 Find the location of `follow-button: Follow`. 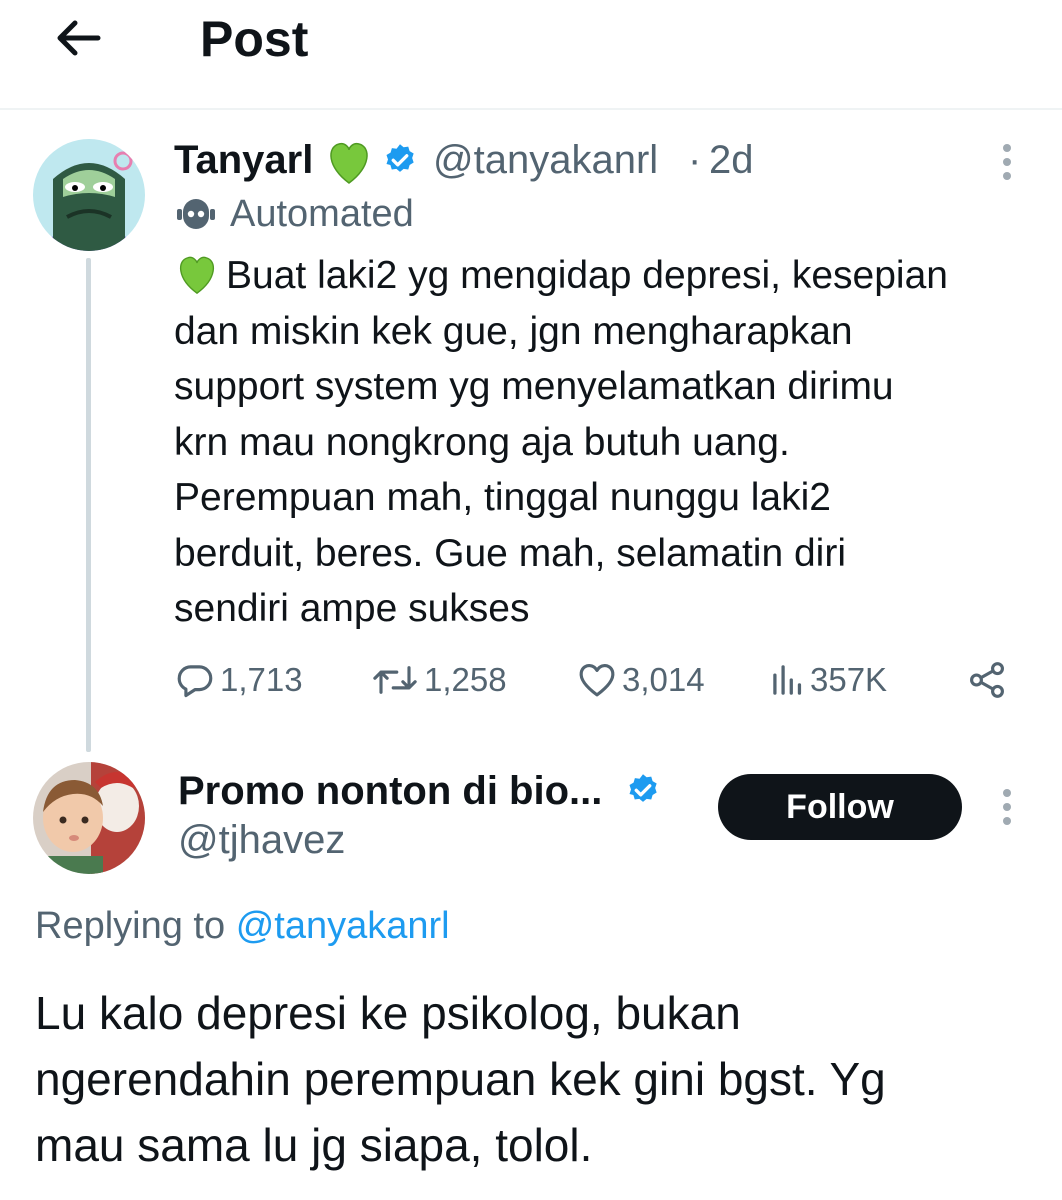

follow-button: Follow is located at coordinates (840, 807).